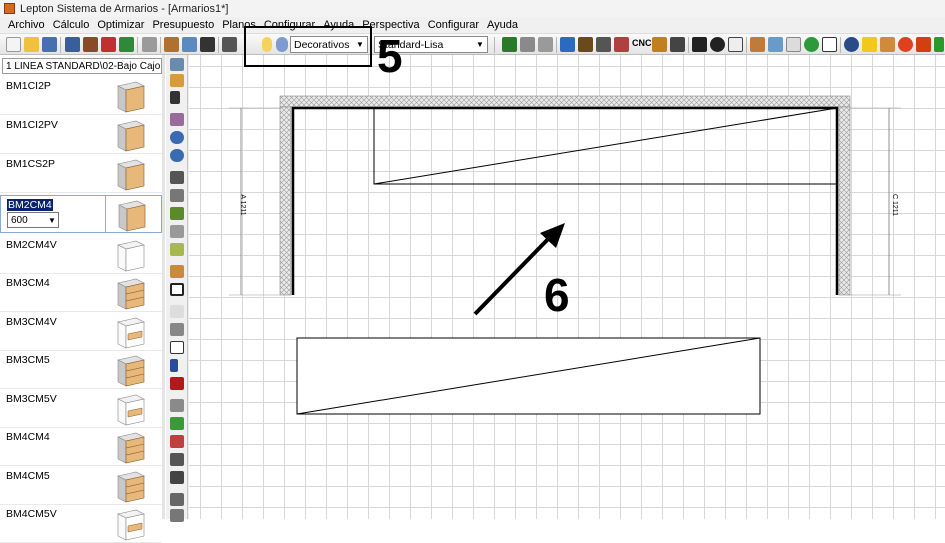 This screenshot has width=945, height=543. What do you see at coordinates (177, 249) in the screenshot?
I see `diagonal-icon` at bounding box center [177, 249].